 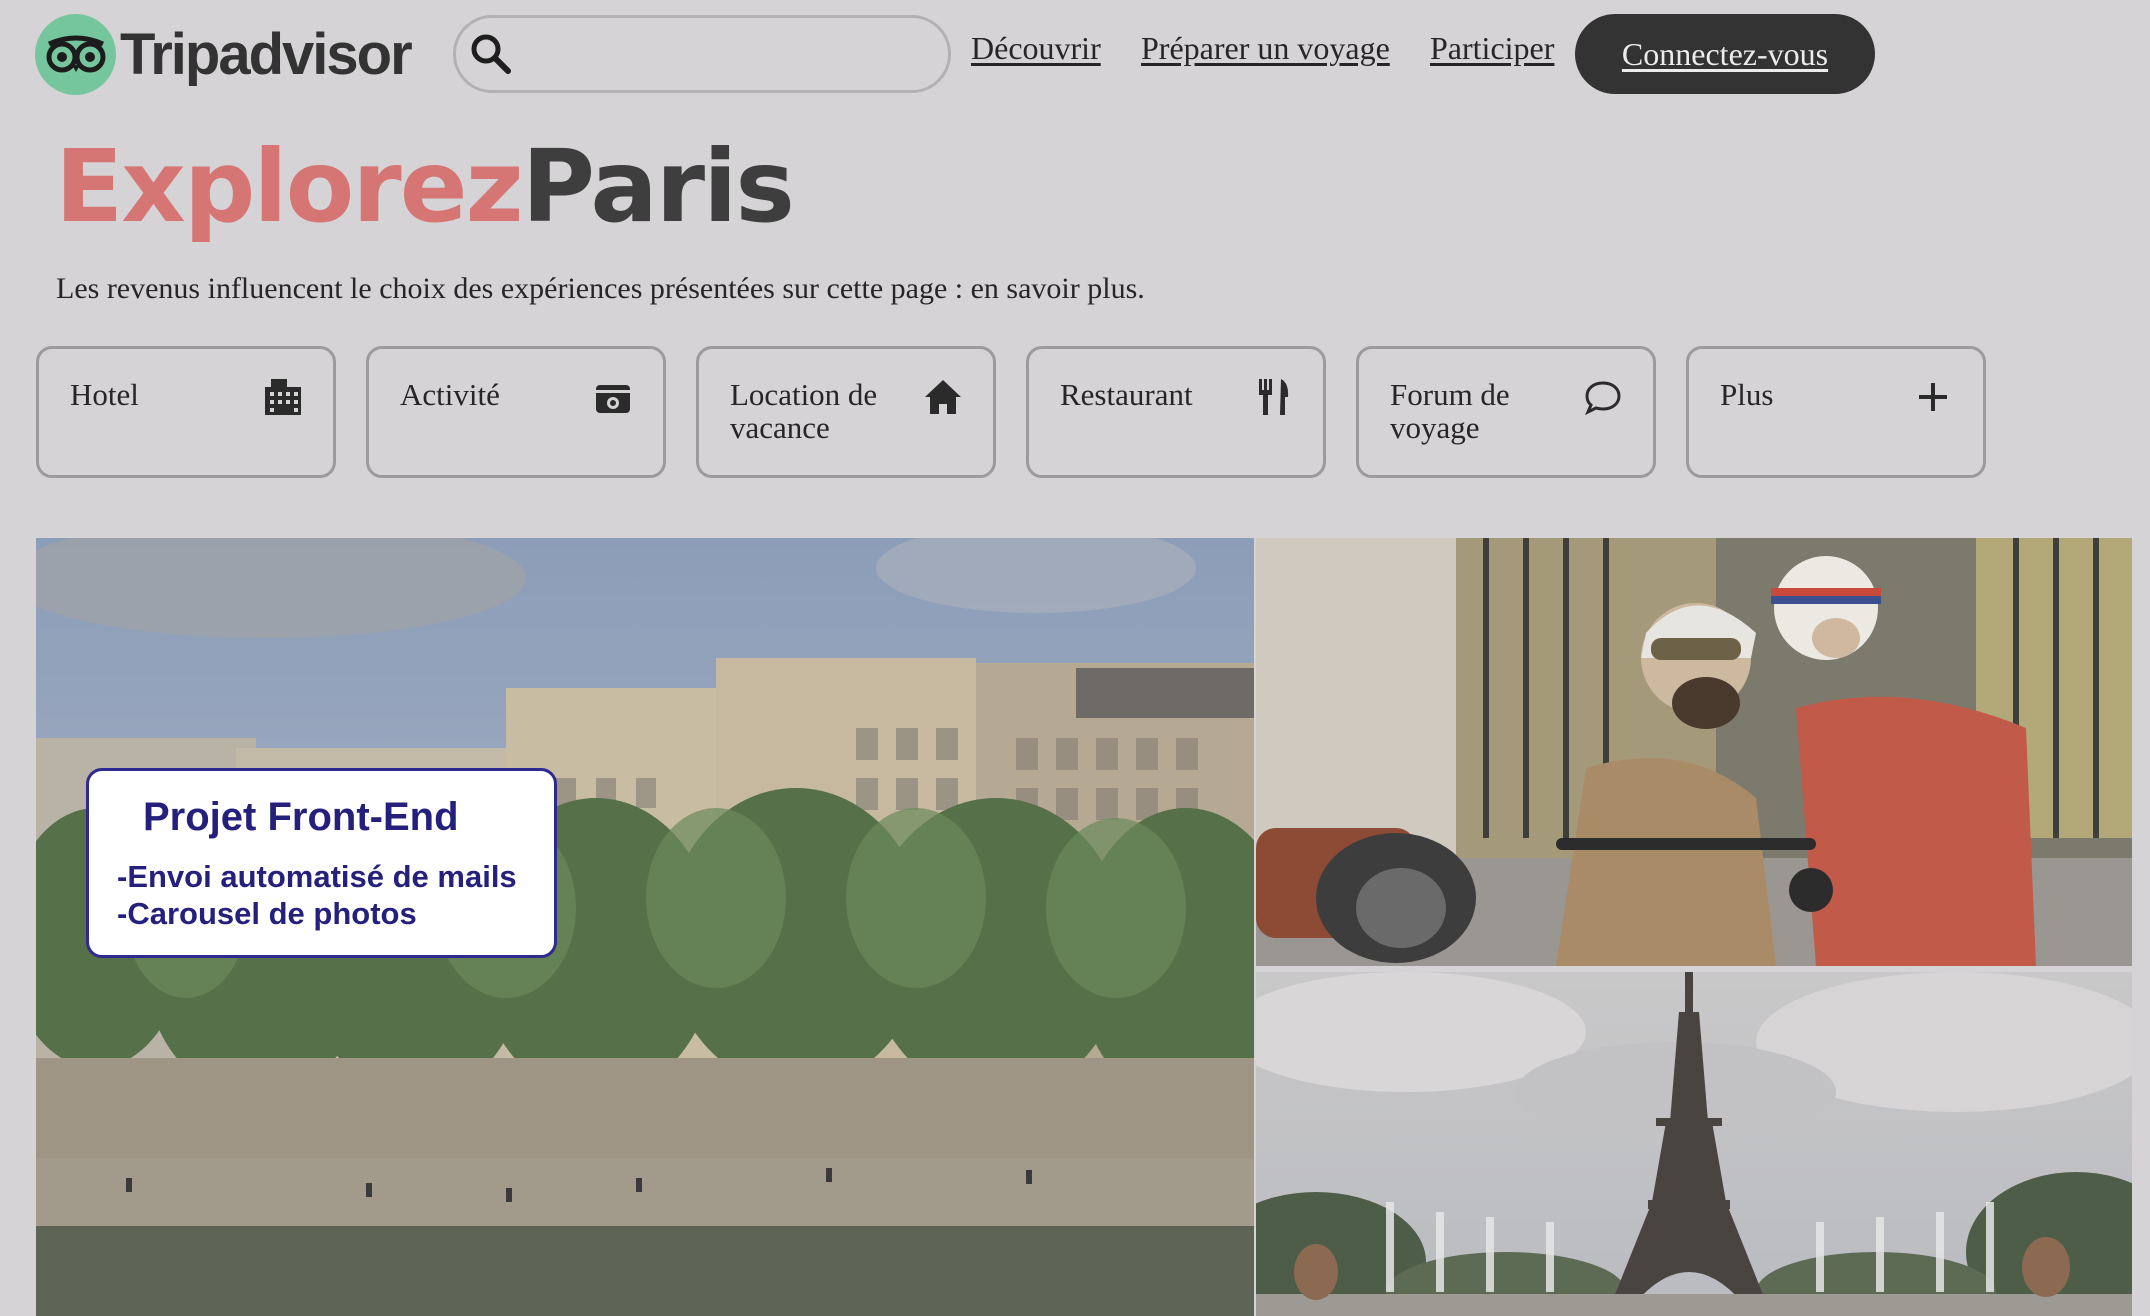 I want to click on search-input, so click(x=702, y=54).